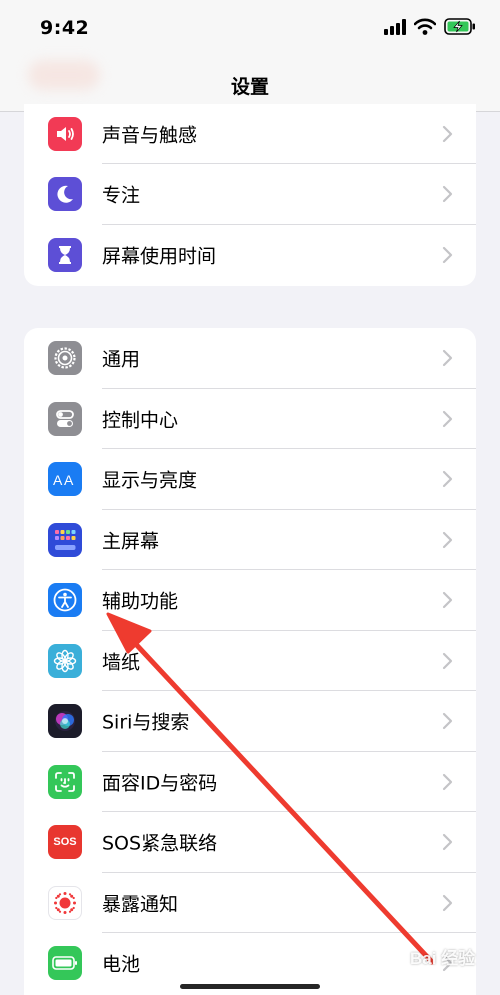  What do you see at coordinates (121, 964) in the screenshot?
I see `row-label: 电池` at bounding box center [121, 964].